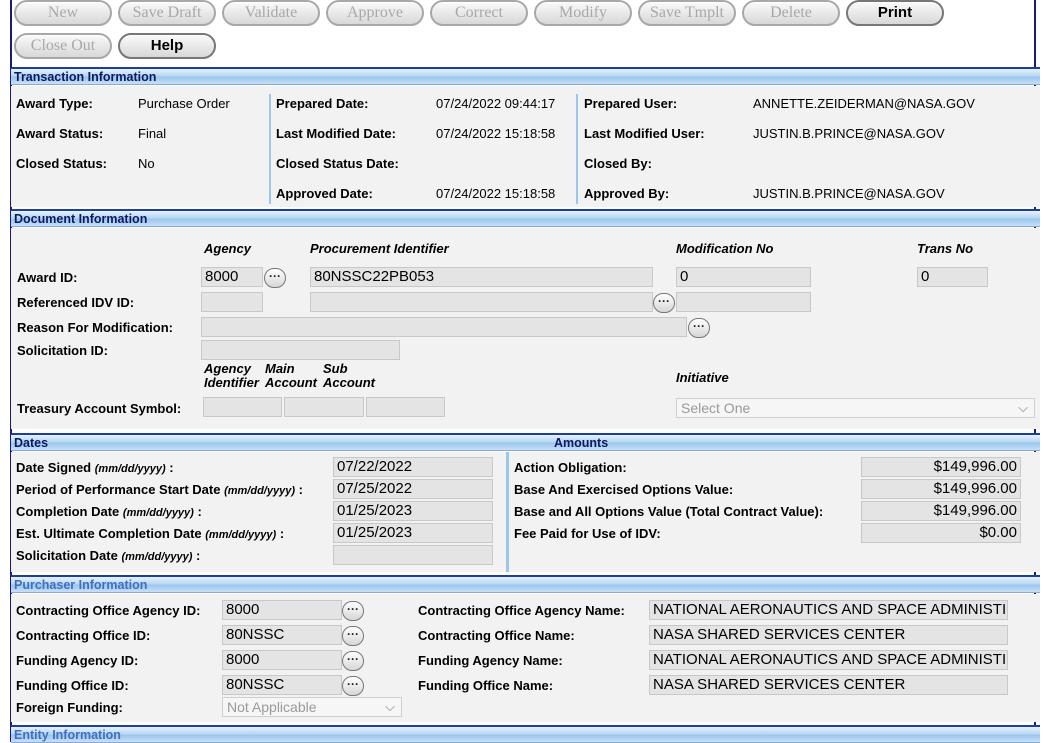 The width and height of the screenshot is (1045, 743). I want to click on base-all-options-field: $149,996.00, so click(941, 511).